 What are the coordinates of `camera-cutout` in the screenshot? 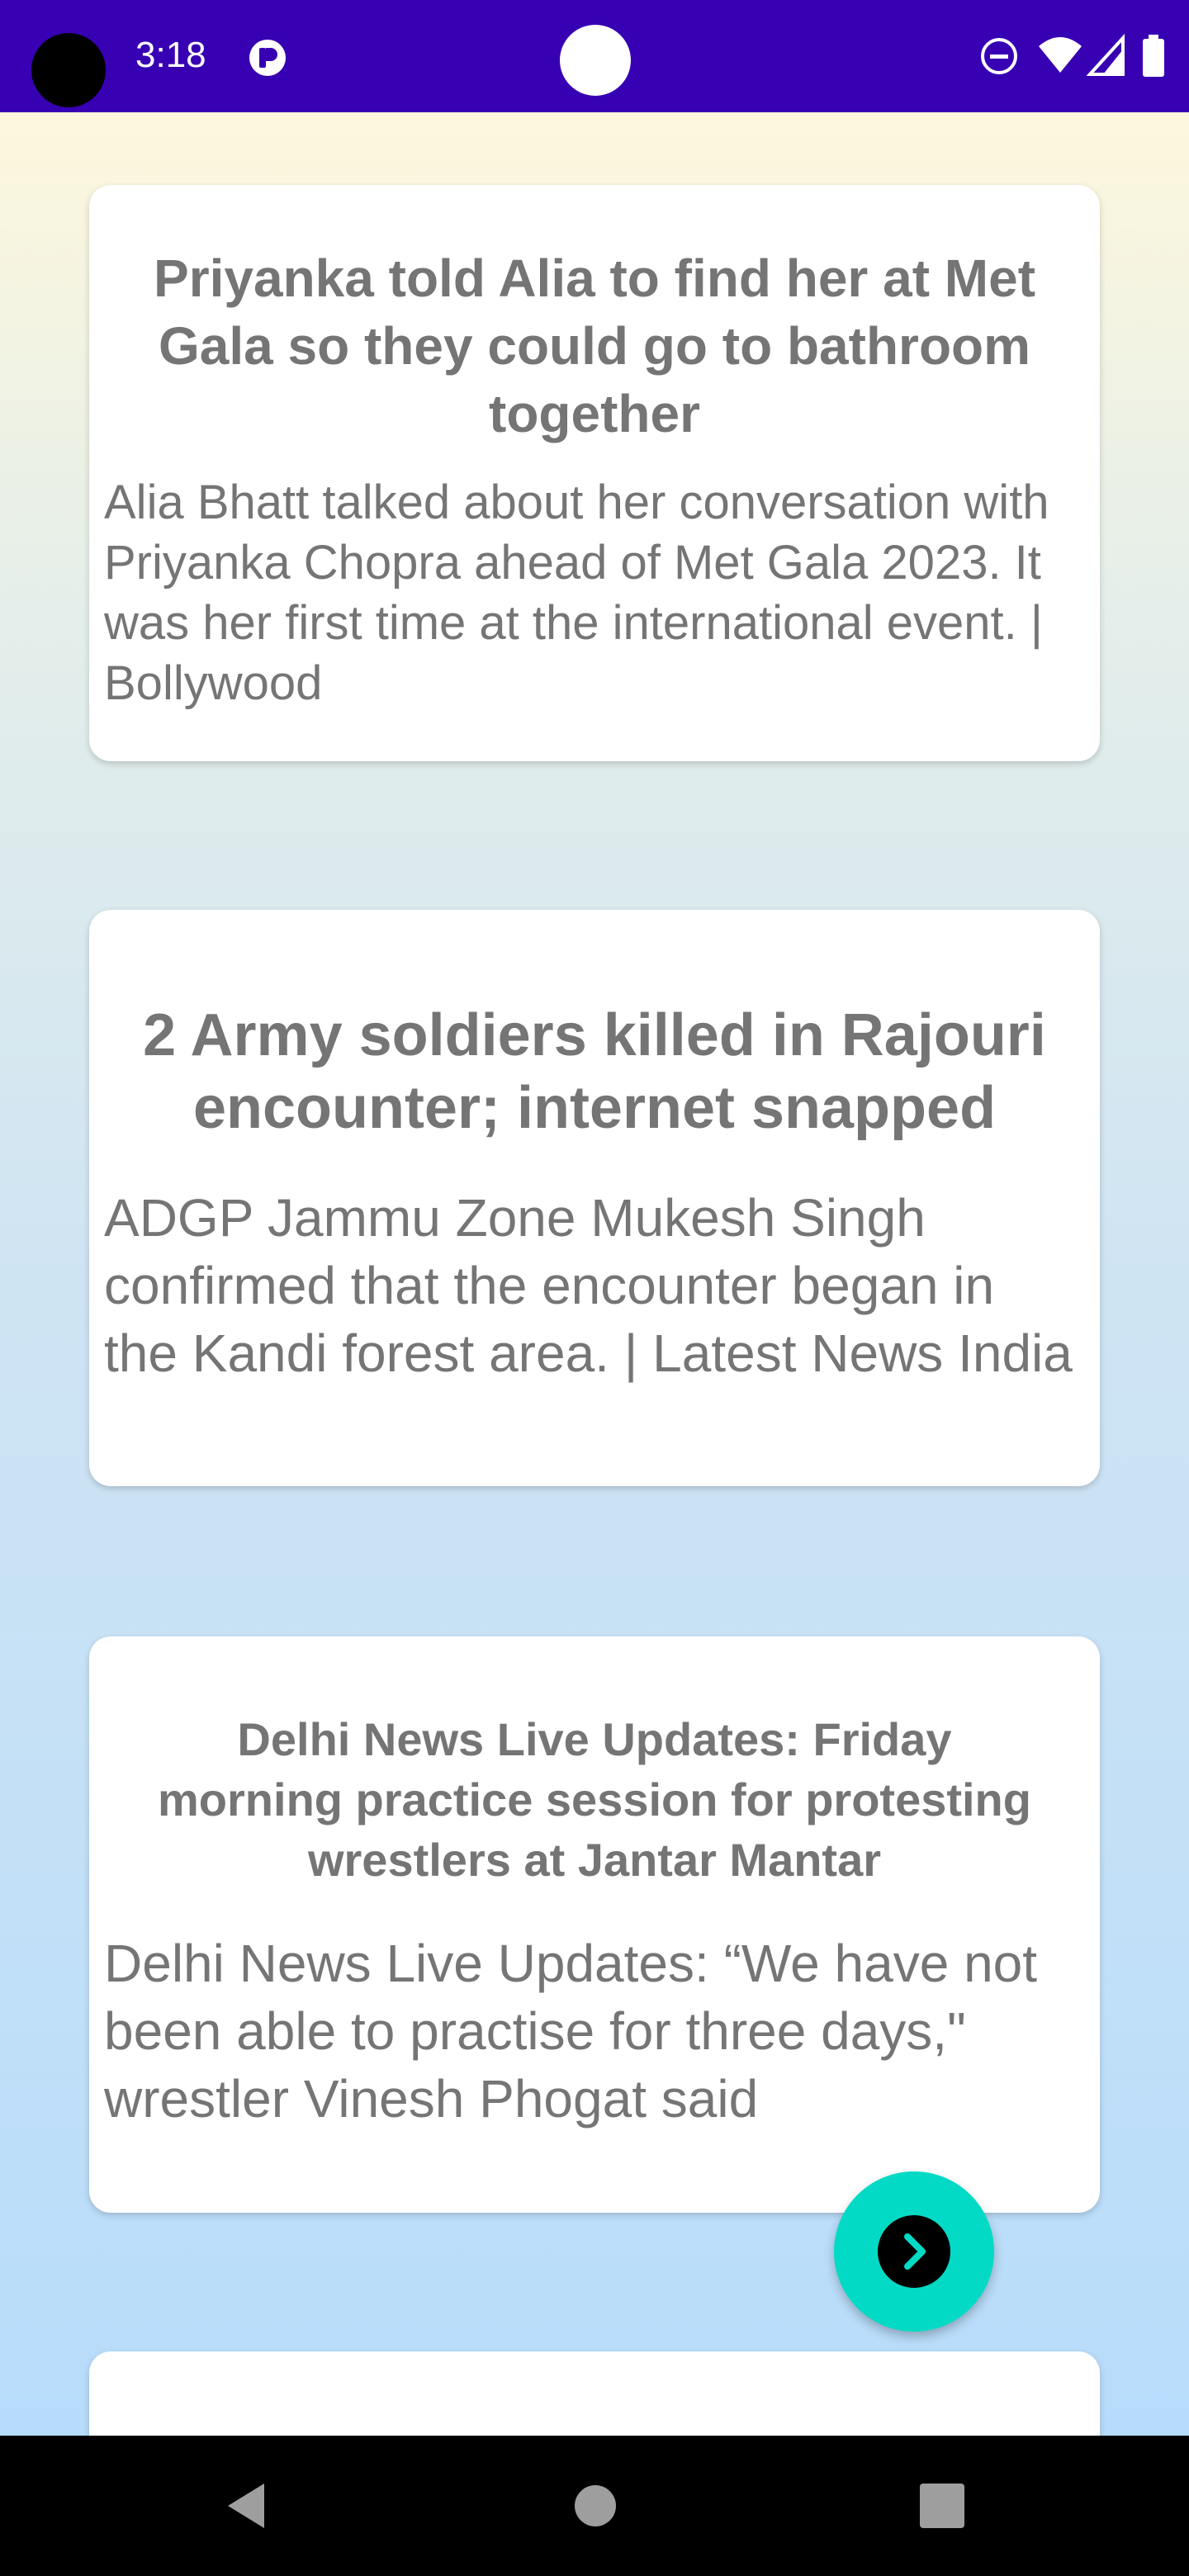 It's located at (68, 70).